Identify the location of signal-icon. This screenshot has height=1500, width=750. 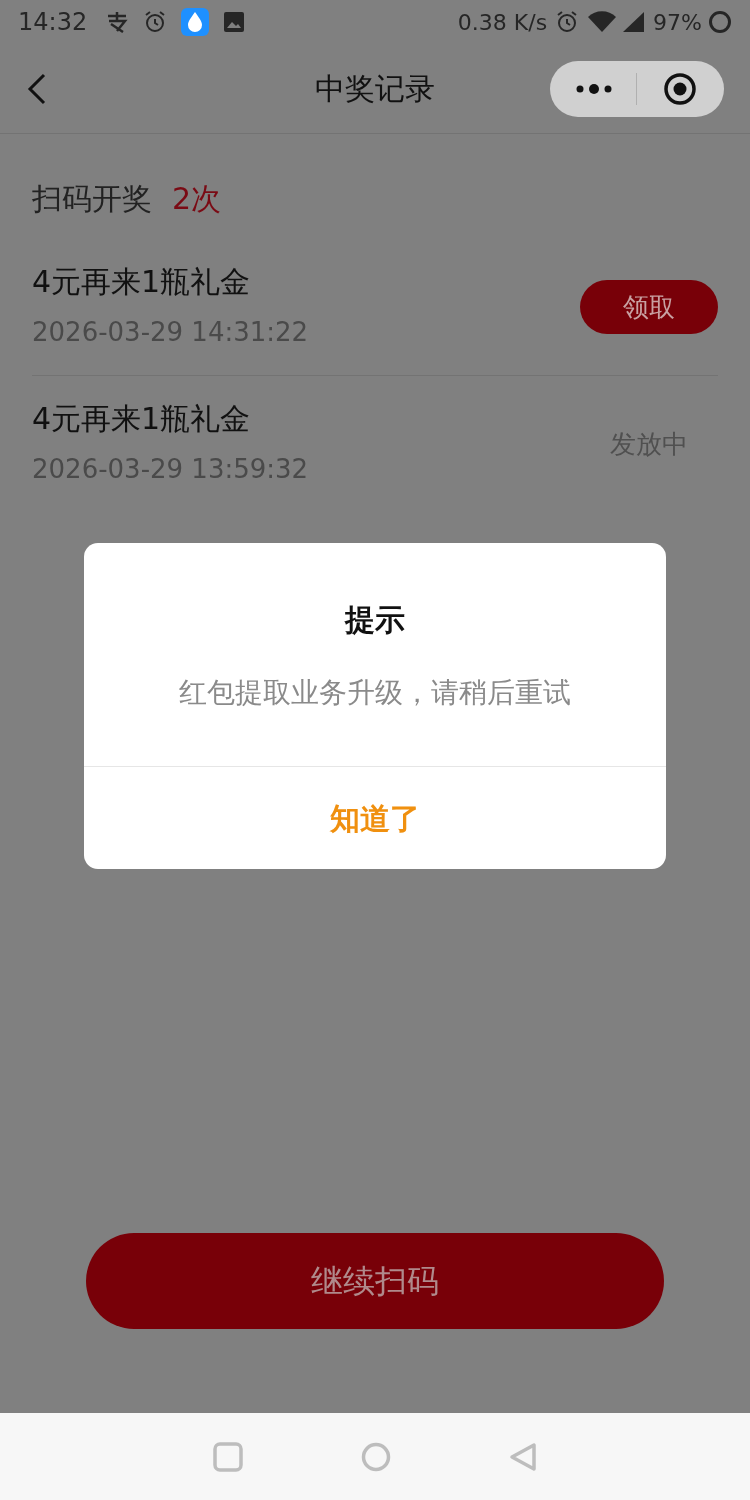
(633, 22).